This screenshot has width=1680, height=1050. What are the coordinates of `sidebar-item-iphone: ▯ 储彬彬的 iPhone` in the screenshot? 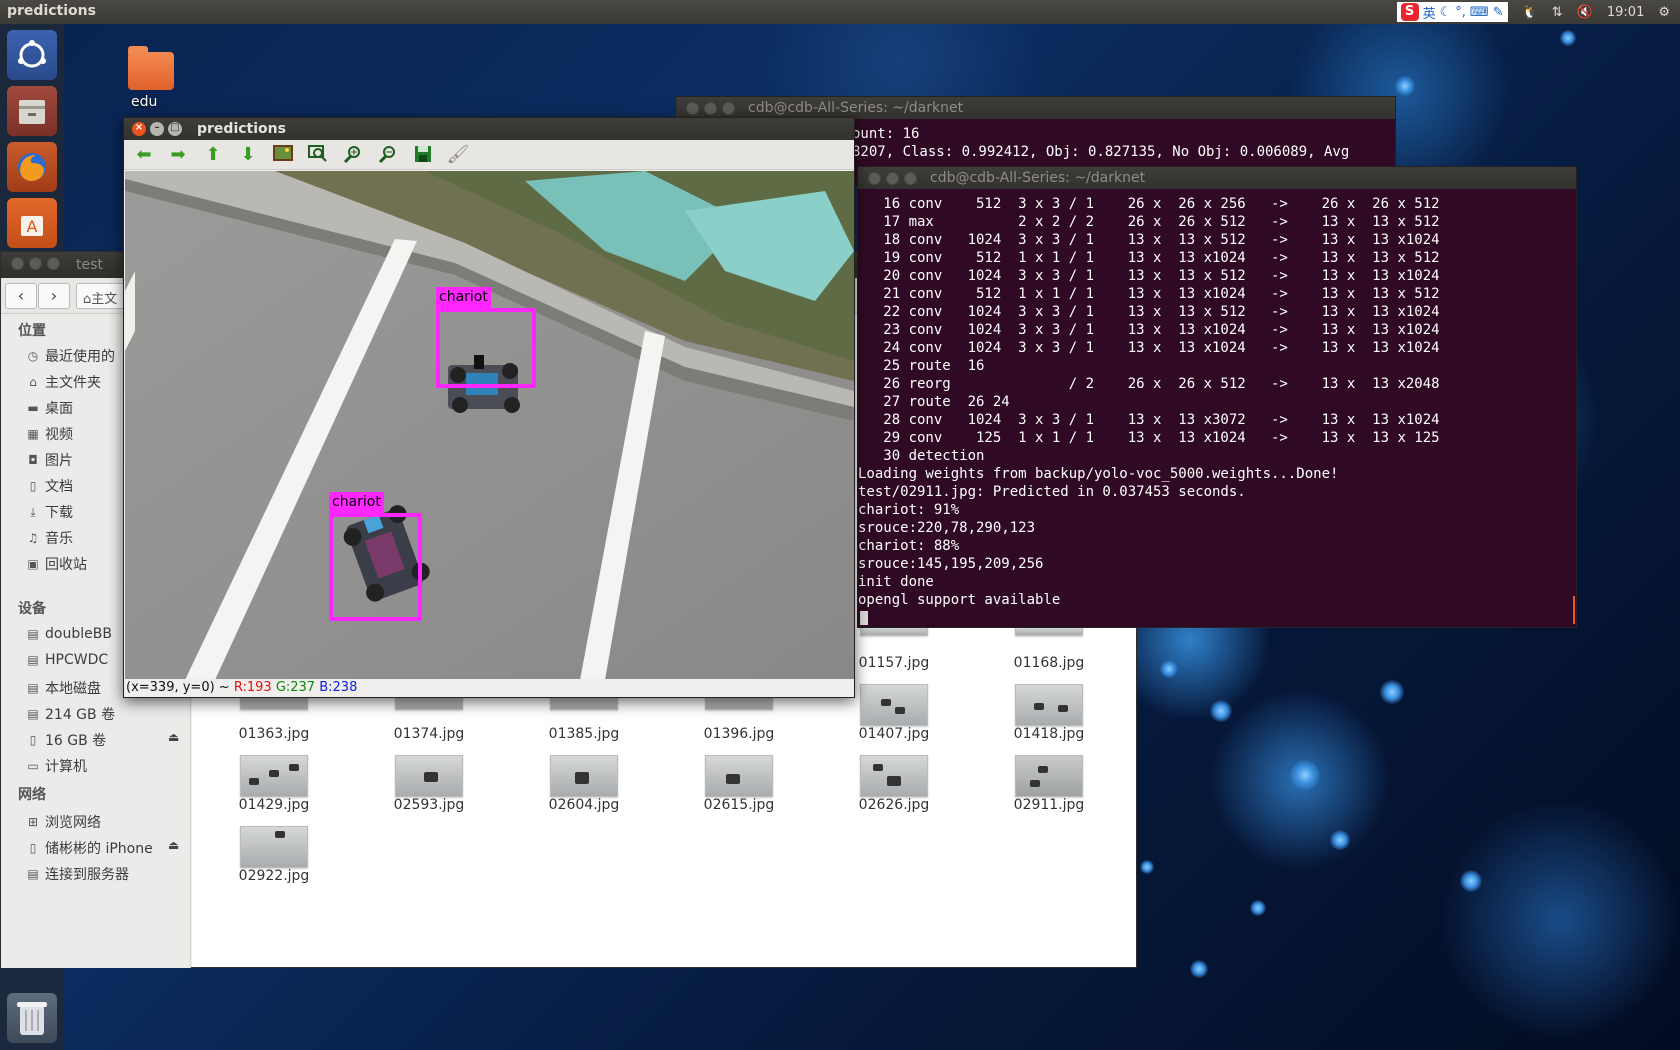 It's located at (89, 848).